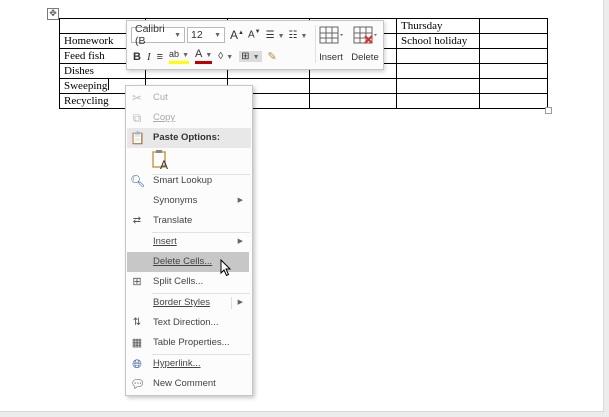  I want to click on paste-keep-text-only-button: A, so click(161, 161).